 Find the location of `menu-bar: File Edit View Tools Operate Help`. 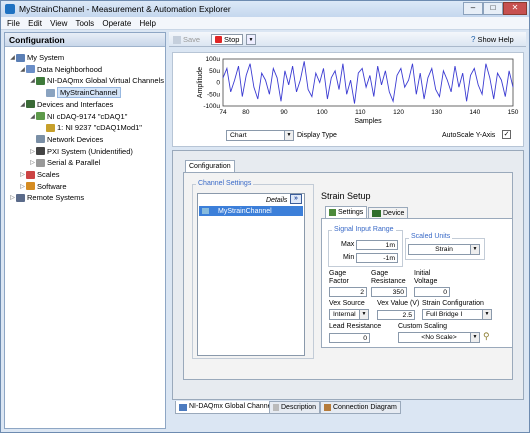

menu-bar: File Edit View Tools Operate Help is located at coordinates (265, 23).